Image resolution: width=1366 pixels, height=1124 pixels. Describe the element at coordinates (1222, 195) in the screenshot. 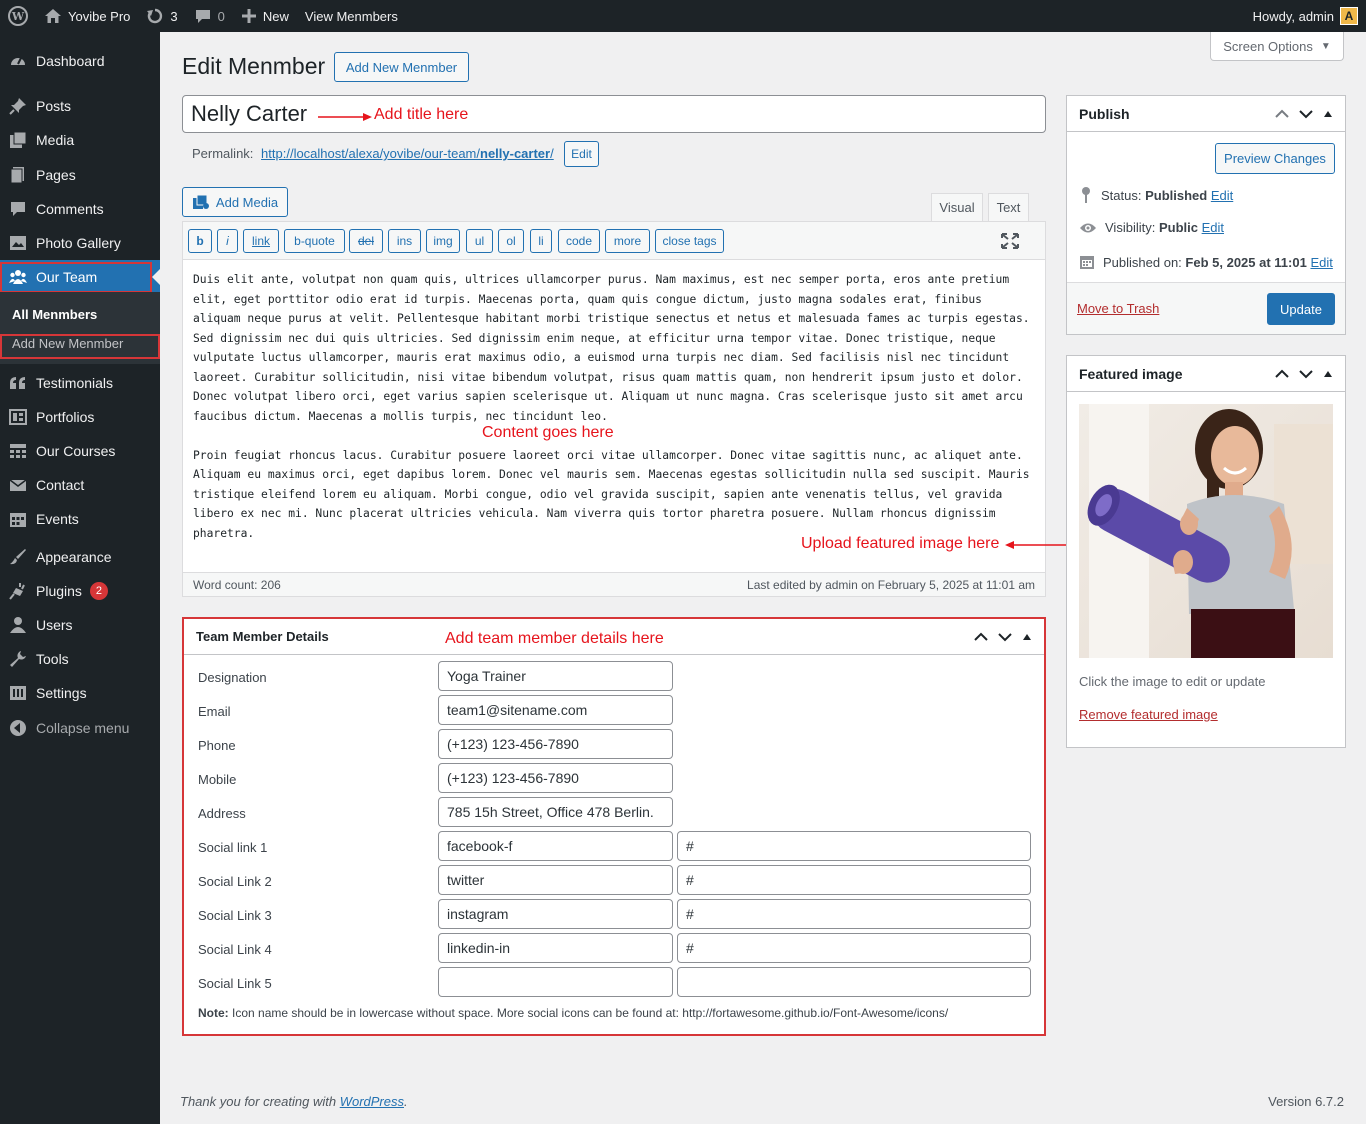

I see `status-edit-link: Edit` at that location.